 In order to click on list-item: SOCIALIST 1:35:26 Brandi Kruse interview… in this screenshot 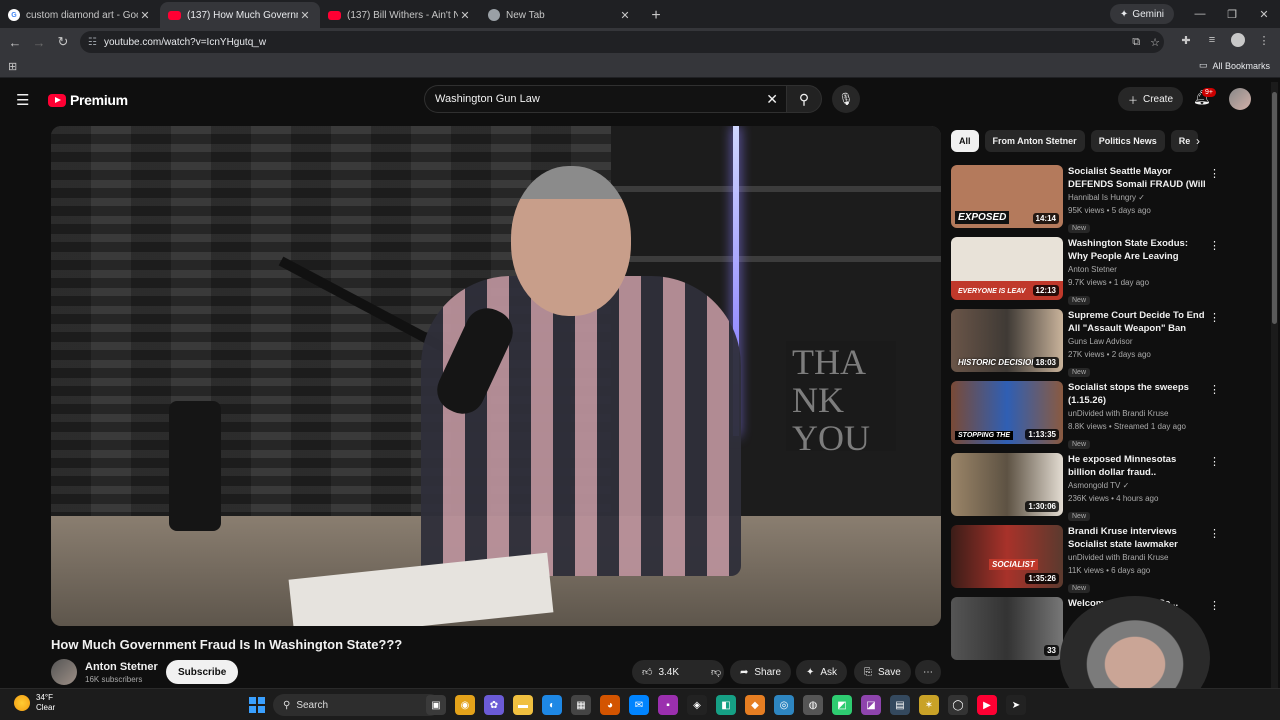, I will do `click(1086, 561)`.